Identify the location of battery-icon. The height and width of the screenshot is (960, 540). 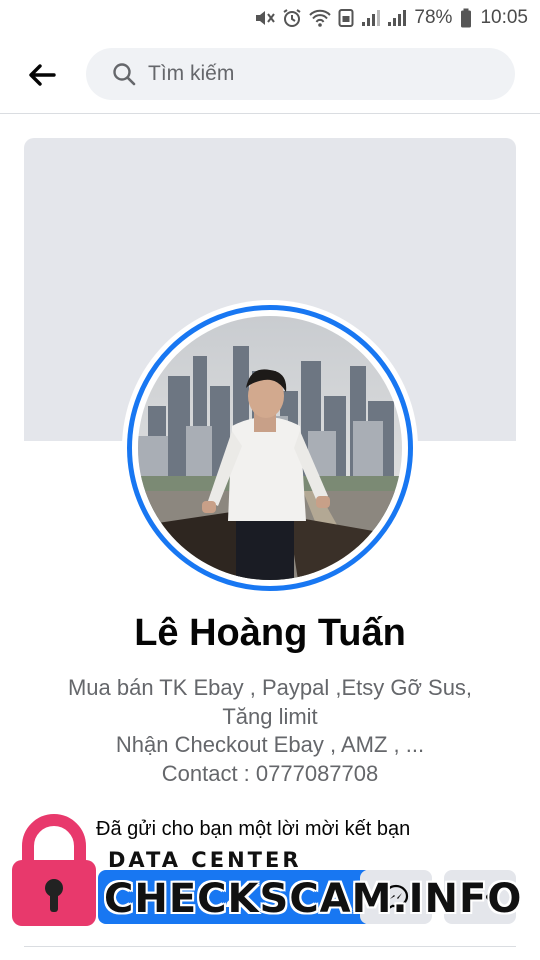
(466, 18).